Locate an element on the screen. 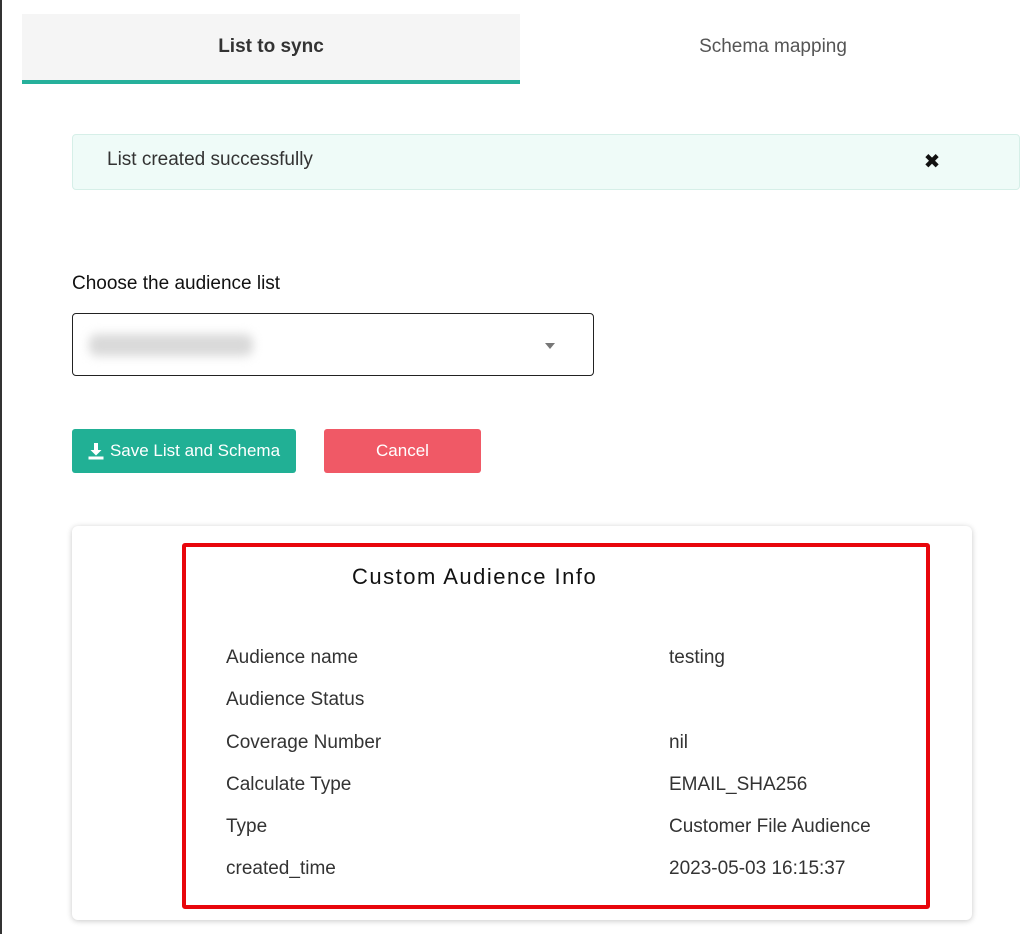 Image resolution: width=1024 pixels, height=934 pixels. info-key: Type is located at coordinates (247, 826).